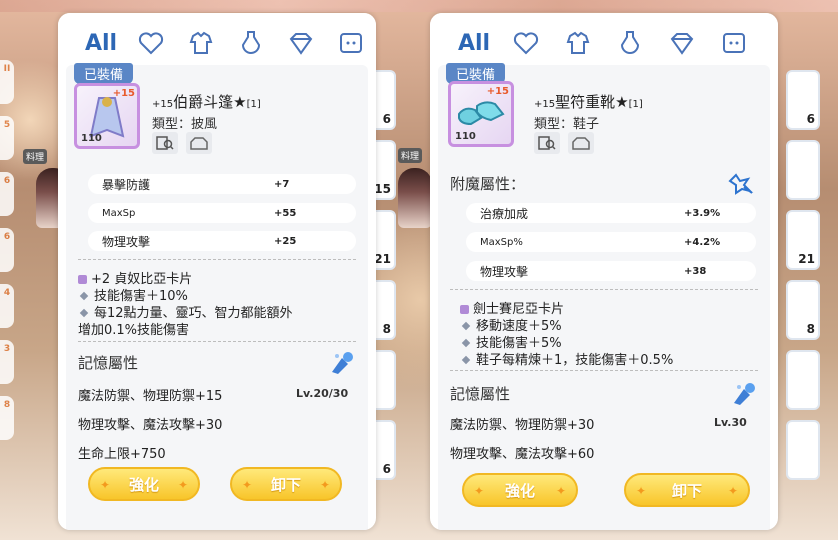  What do you see at coordinates (415, 198) in the screenshot?
I see `npc-character` at bounding box center [415, 198].